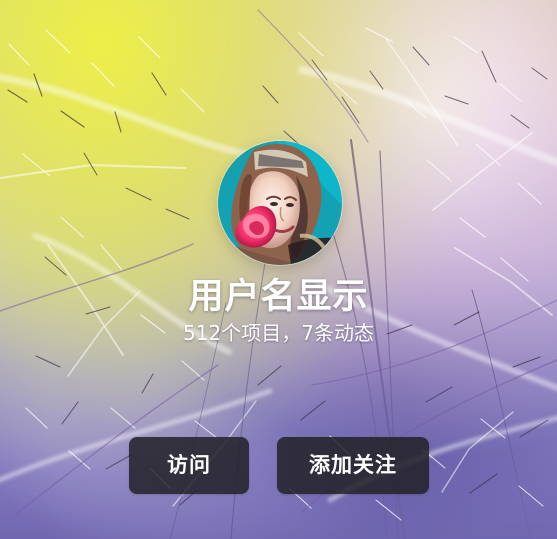 Image resolution: width=557 pixels, height=539 pixels. I want to click on visit-button: 访问, so click(189, 465).